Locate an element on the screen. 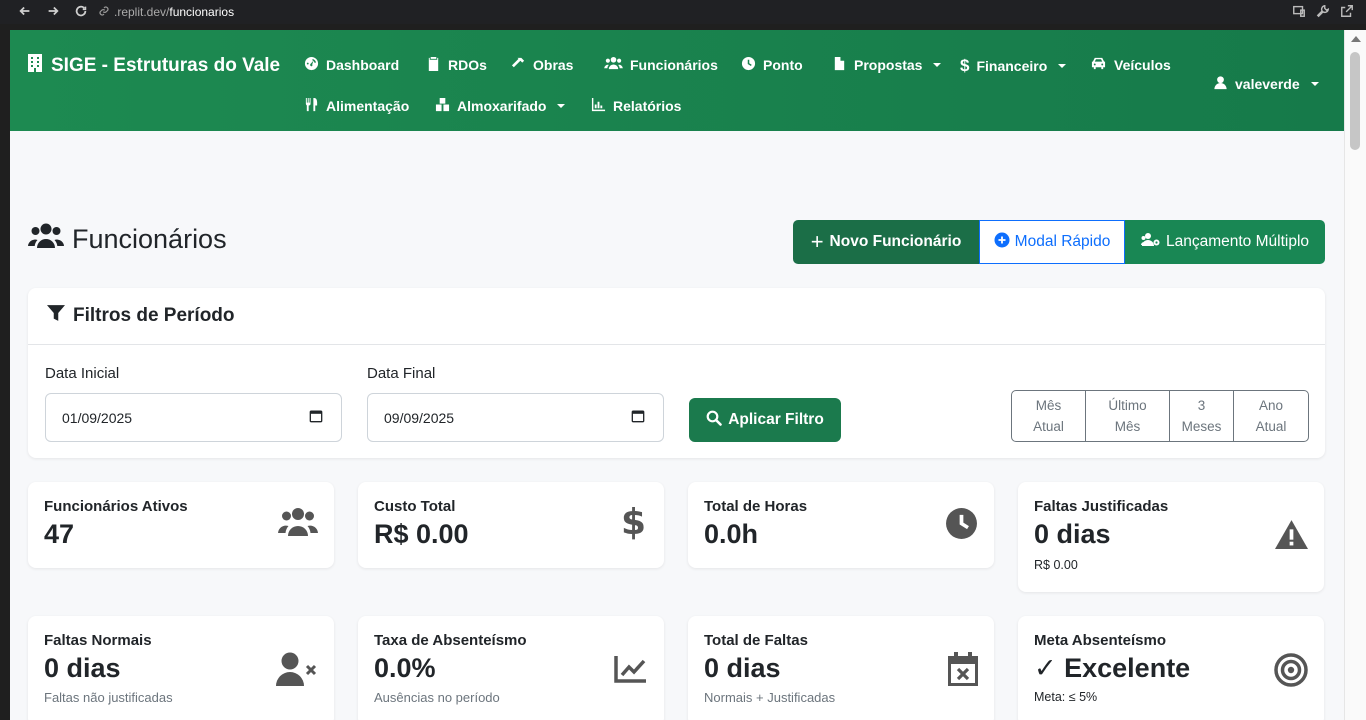 The width and height of the screenshot is (1366, 720). period-shortcuts: Mês Atual Último Mês 3 Meses Ano Atual is located at coordinates (1160, 416).